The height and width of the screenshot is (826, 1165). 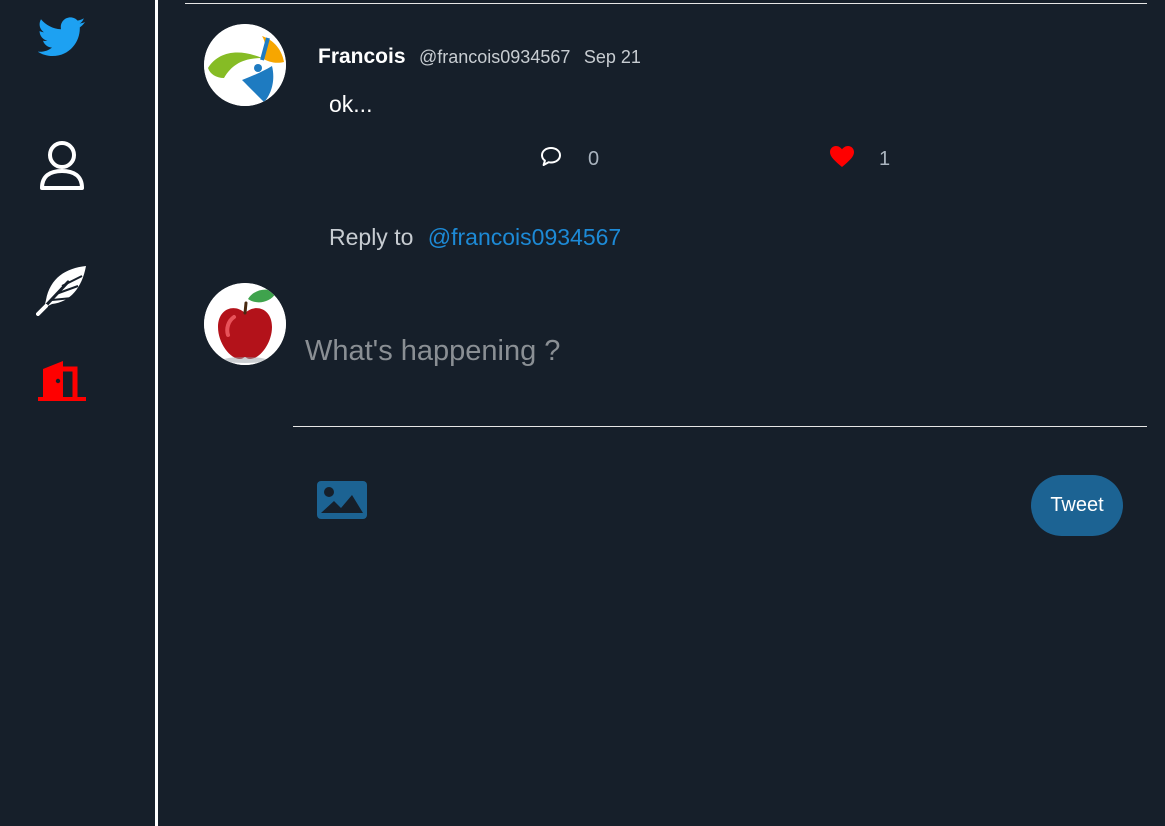 What do you see at coordinates (551, 159) in the screenshot?
I see `comment-icon` at bounding box center [551, 159].